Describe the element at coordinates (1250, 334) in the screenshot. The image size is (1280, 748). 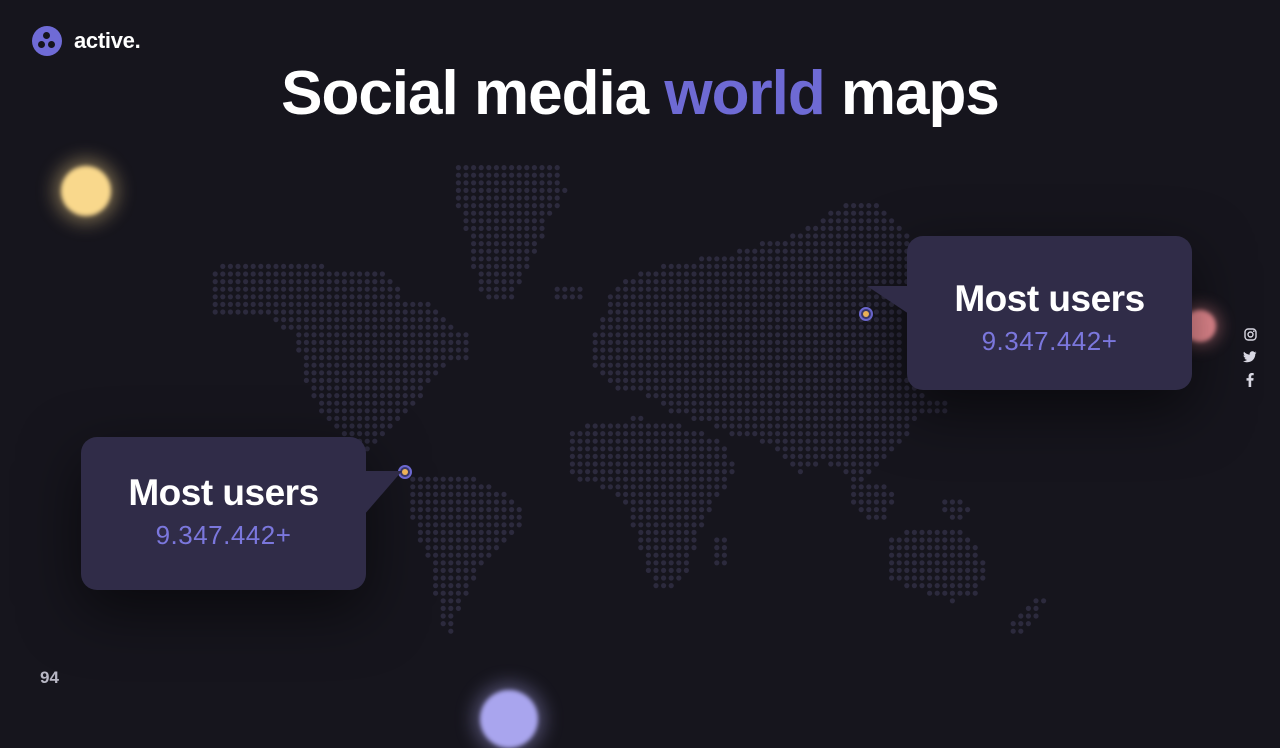
I see `instagram-icon` at that location.